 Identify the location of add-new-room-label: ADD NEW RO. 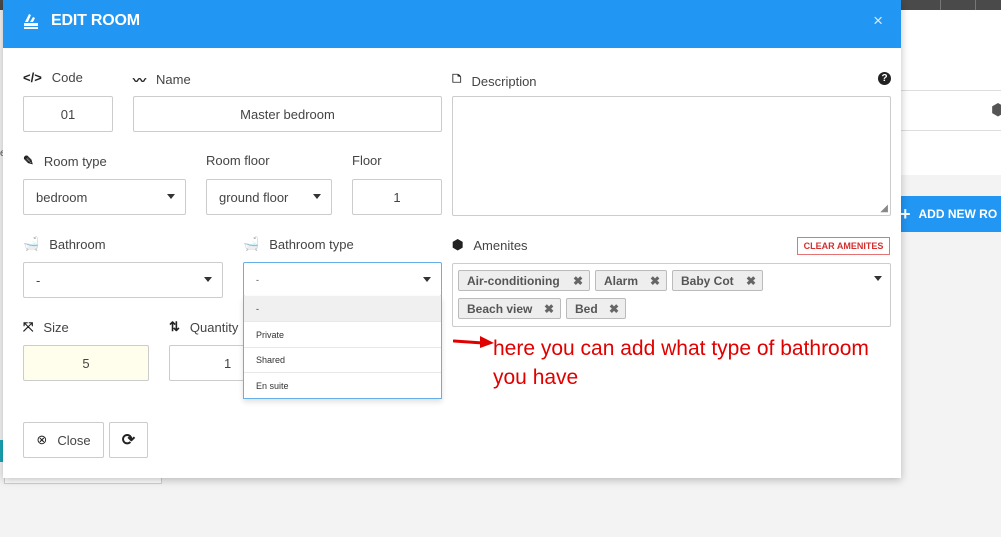
(958, 214).